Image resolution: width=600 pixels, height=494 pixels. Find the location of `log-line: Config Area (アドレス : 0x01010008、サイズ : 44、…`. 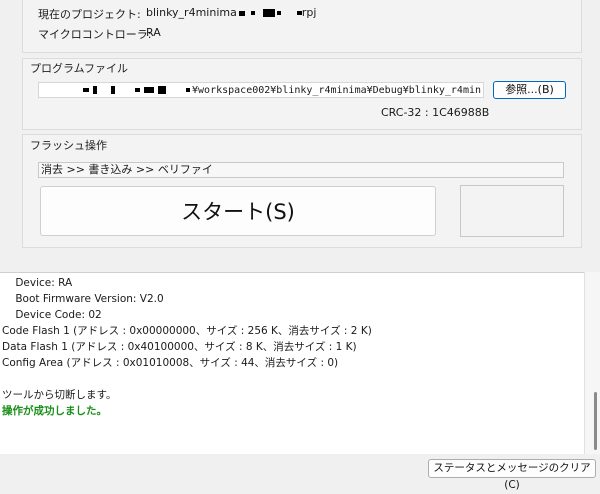

log-line: Config Area (アドレス : 0x01010008、サイズ : 44、… is located at coordinates (170, 363).